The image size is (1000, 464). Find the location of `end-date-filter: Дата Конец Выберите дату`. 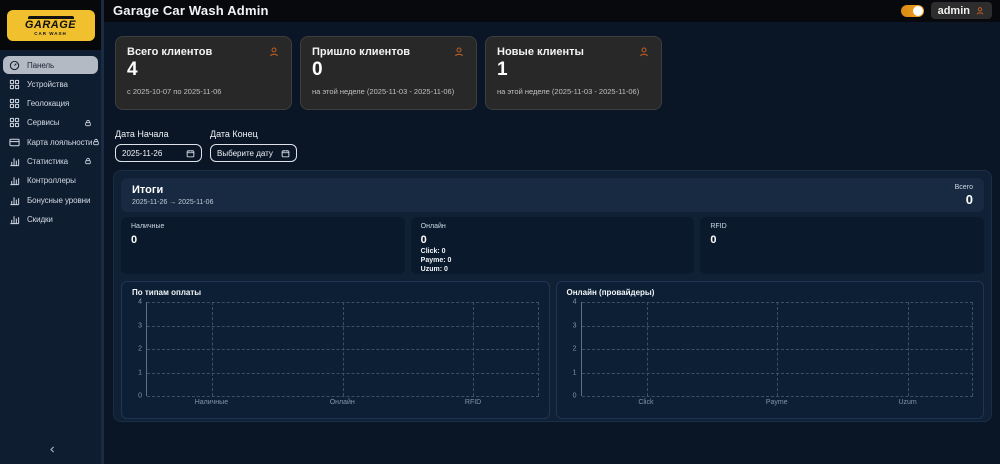

end-date-filter: Дата Конец Выберите дату is located at coordinates (253, 145).